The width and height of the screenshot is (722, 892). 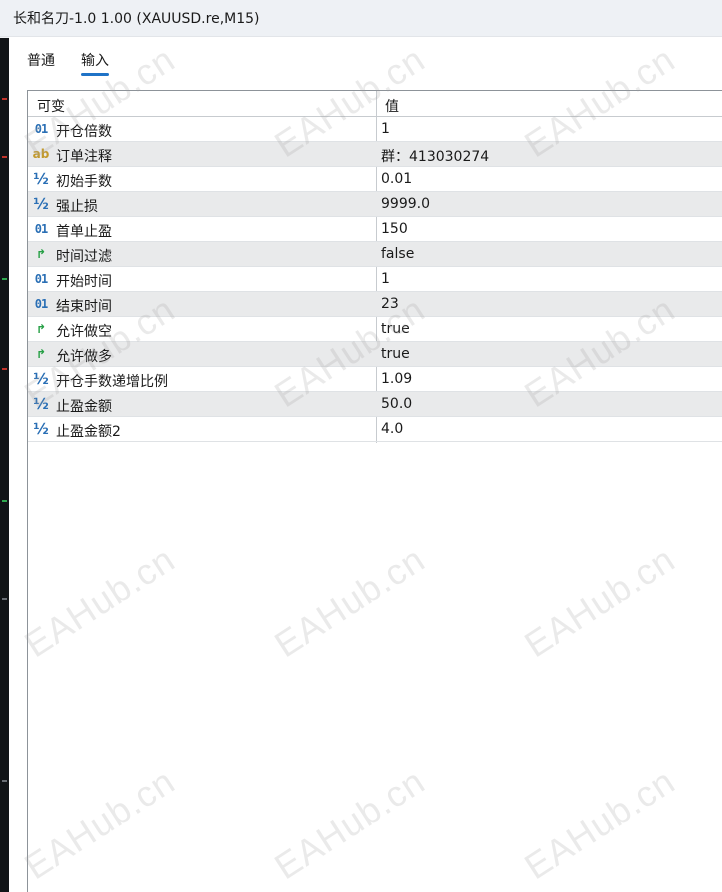 I want to click on parameter-value: 9999.0, so click(x=405, y=204).